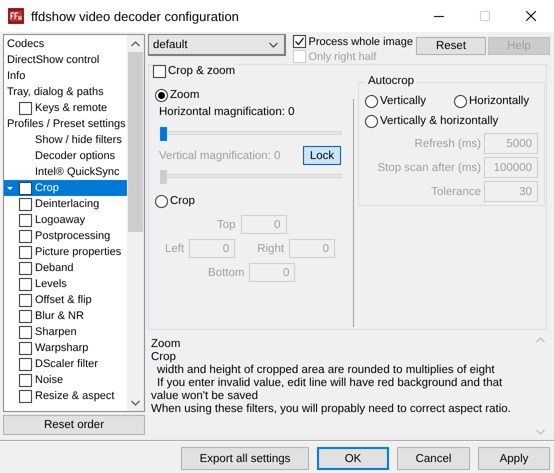 Image resolution: width=554 pixels, height=473 pixels. Describe the element at coordinates (65, 348) in the screenshot. I see `tree-item: Warpsharp` at that location.